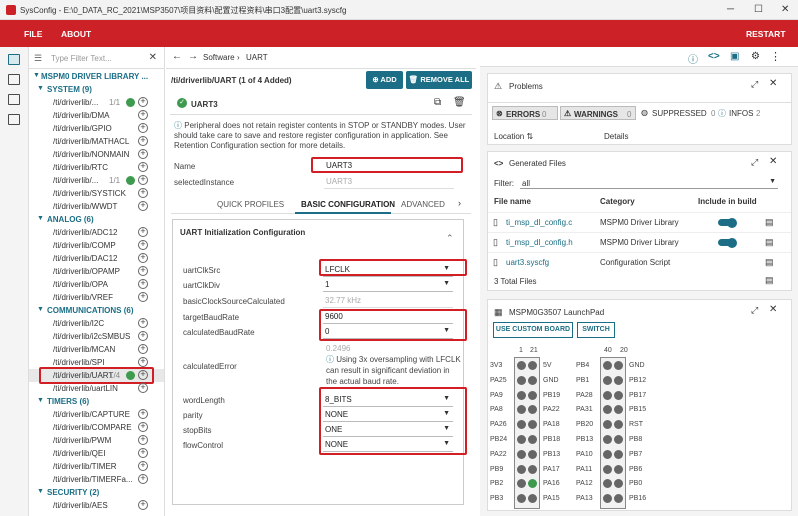  Describe the element at coordinates (513, 136) in the screenshot. I see `location-column-header: Location ⇅` at that location.